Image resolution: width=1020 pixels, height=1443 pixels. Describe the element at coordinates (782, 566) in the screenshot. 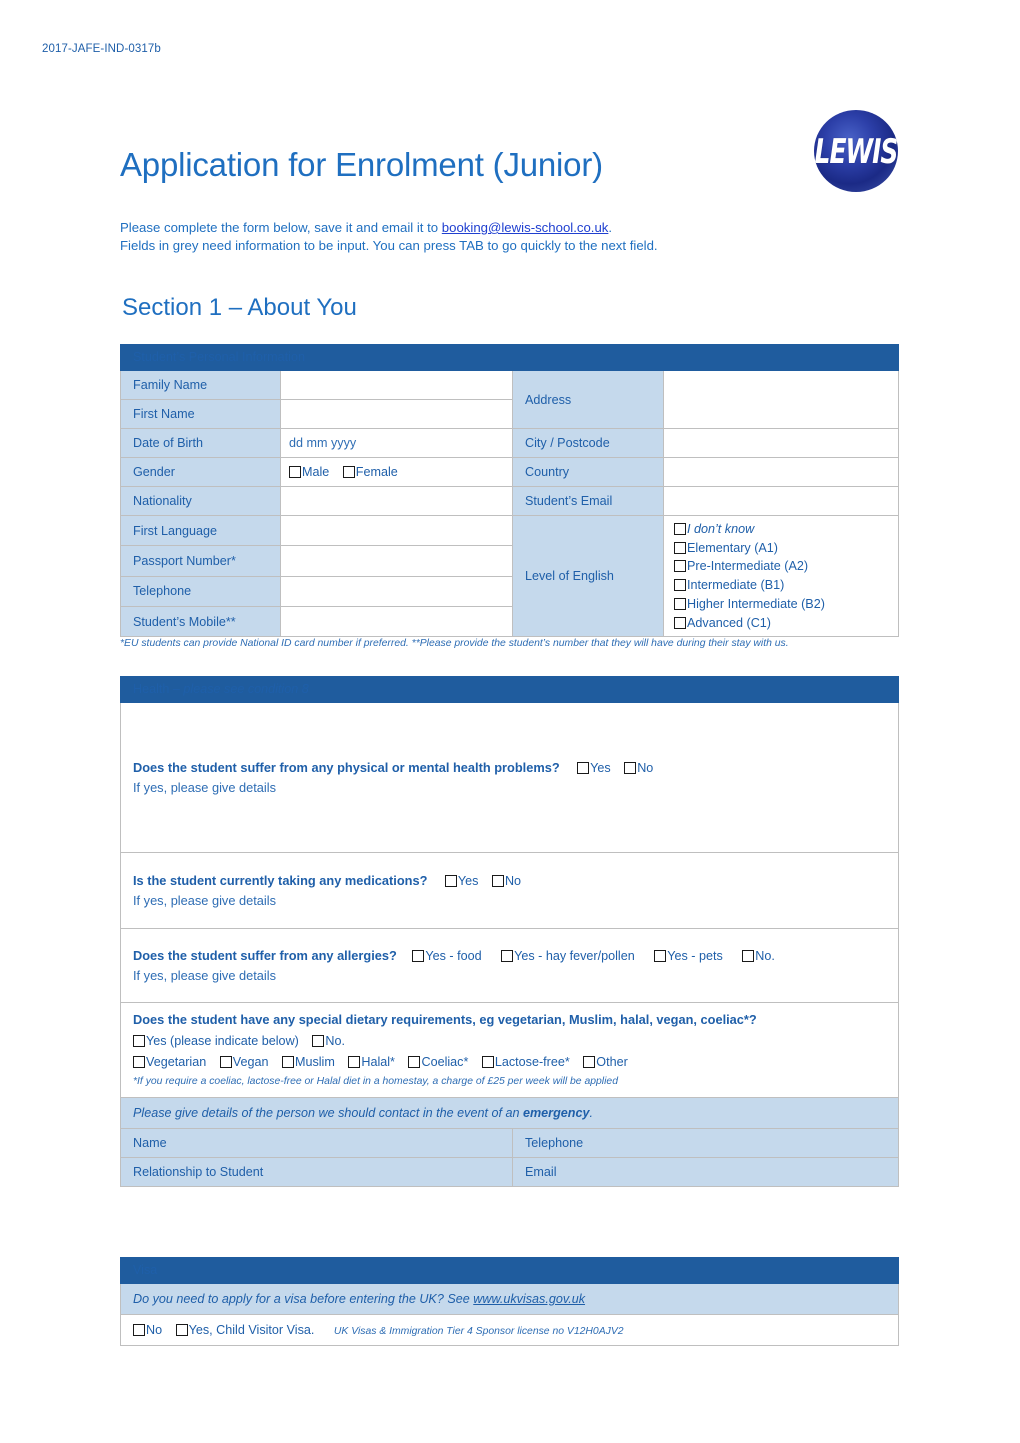

I see `checkbox-english-2: Pre-Intermediate (A2)` at that location.